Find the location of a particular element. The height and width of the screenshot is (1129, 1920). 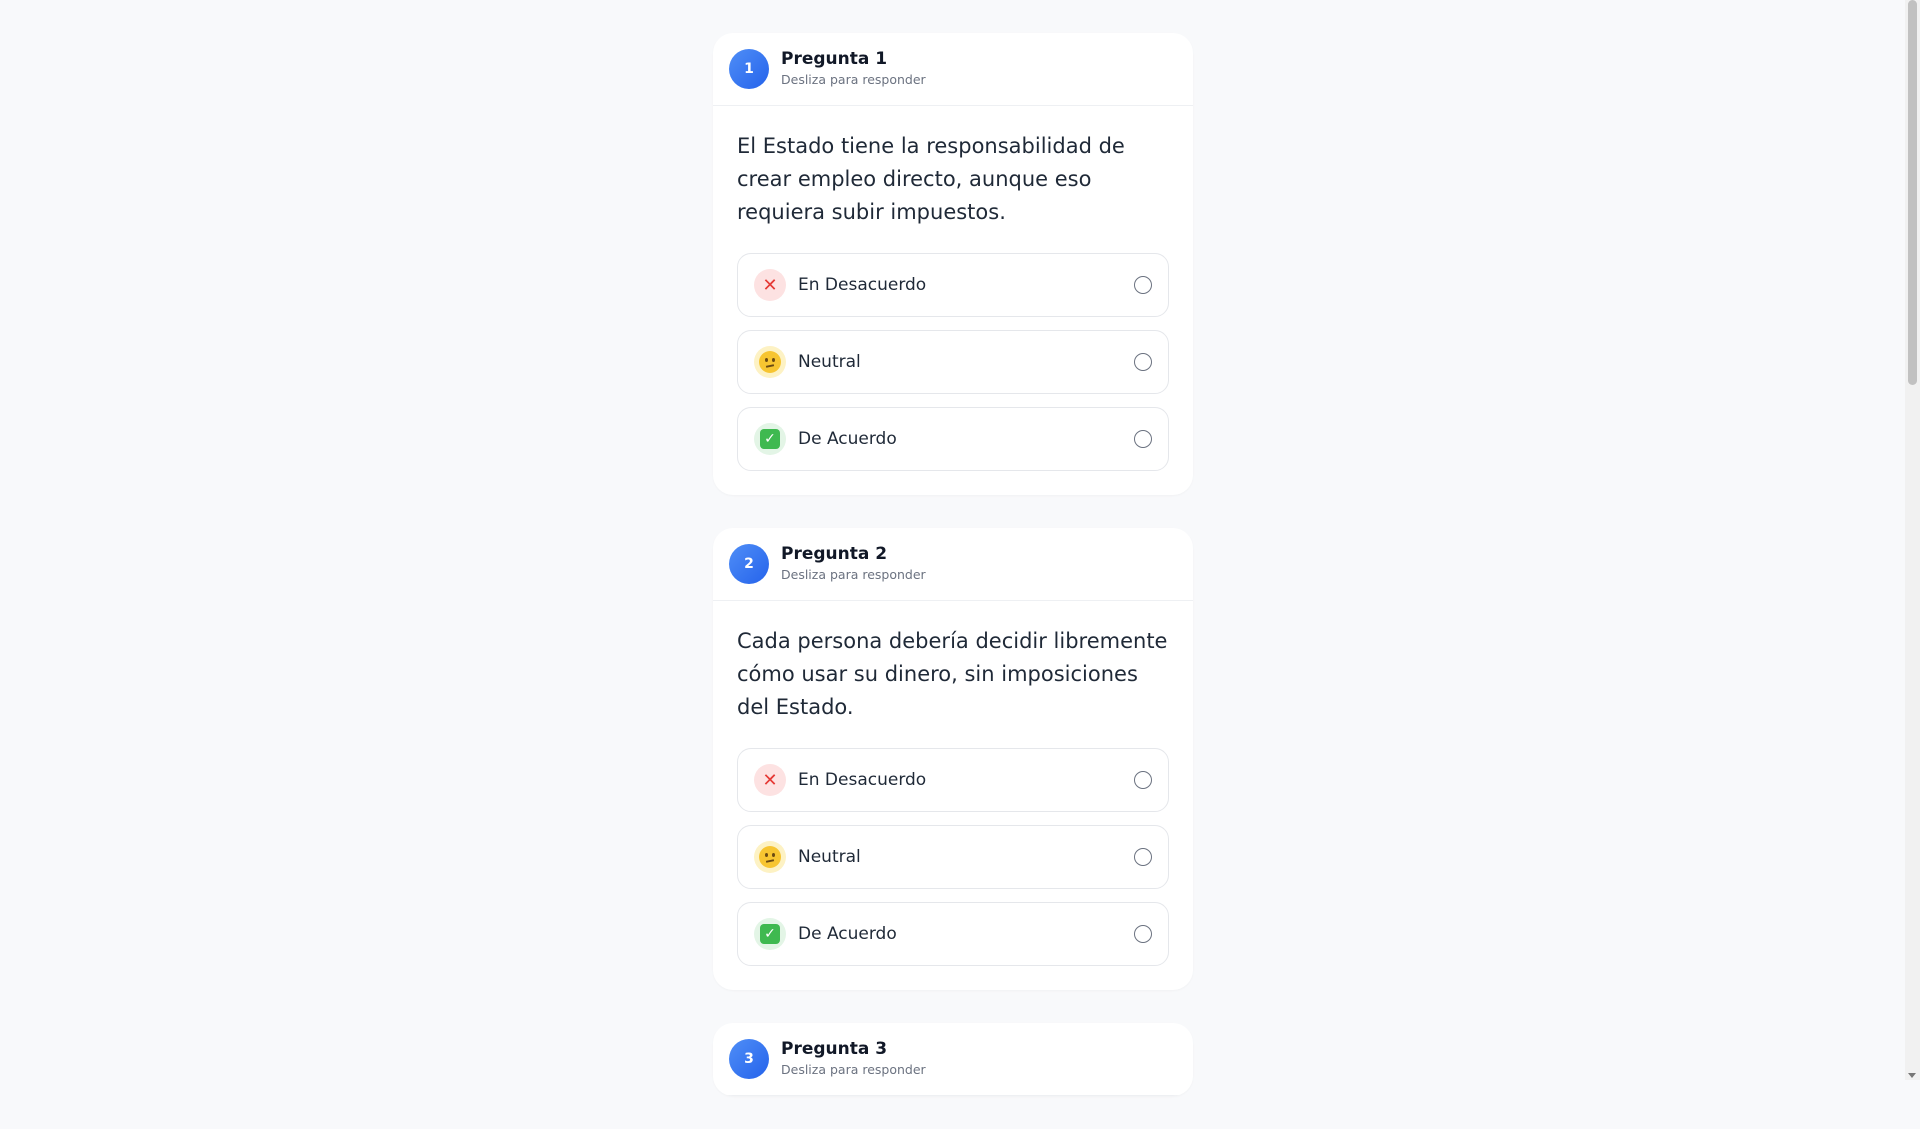

question-number-badge: 3 is located at coordinates (749, 1059).